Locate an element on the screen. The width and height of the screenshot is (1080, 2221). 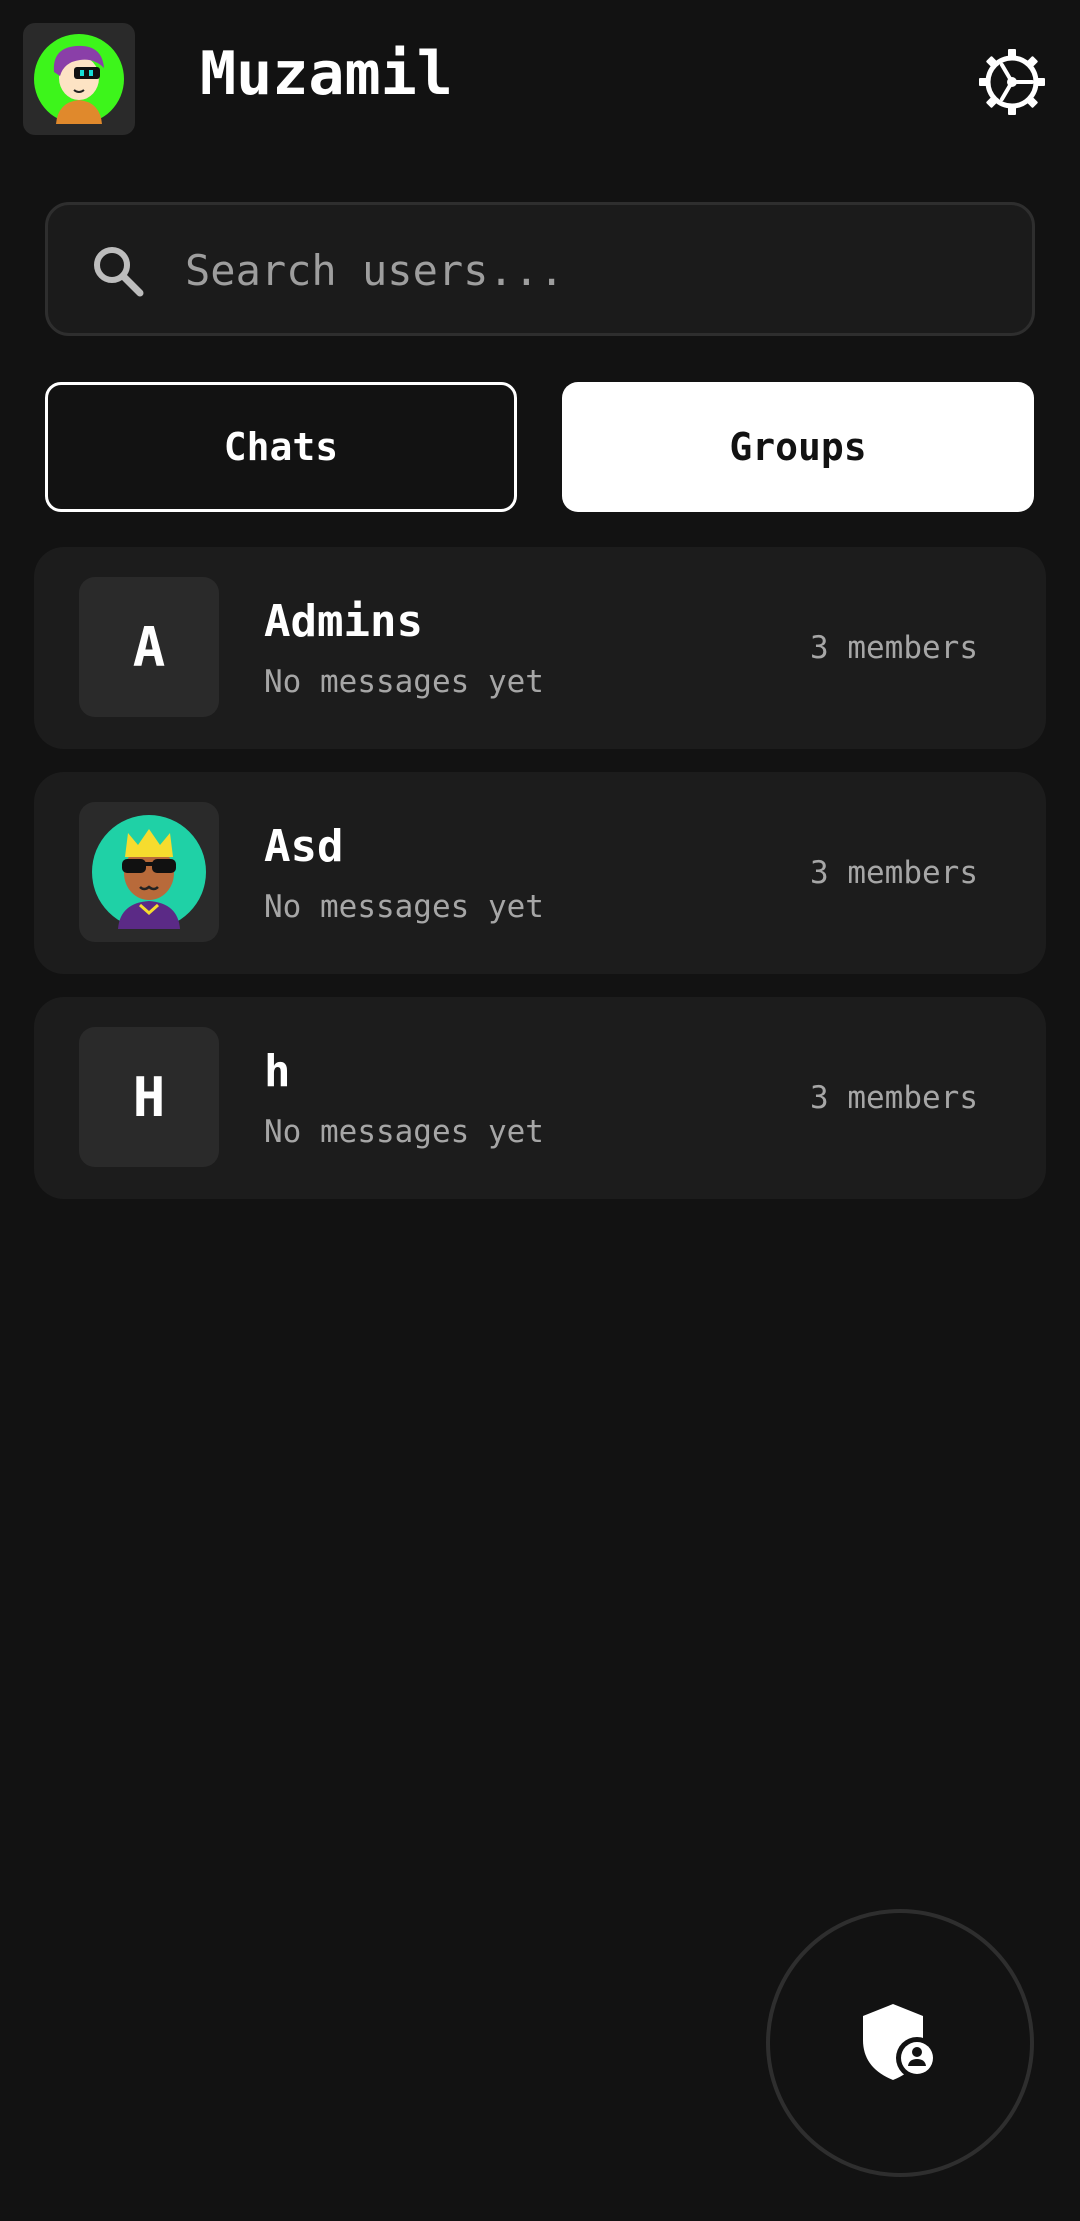
profile-avatar-button is located at coordinates (79, 79).